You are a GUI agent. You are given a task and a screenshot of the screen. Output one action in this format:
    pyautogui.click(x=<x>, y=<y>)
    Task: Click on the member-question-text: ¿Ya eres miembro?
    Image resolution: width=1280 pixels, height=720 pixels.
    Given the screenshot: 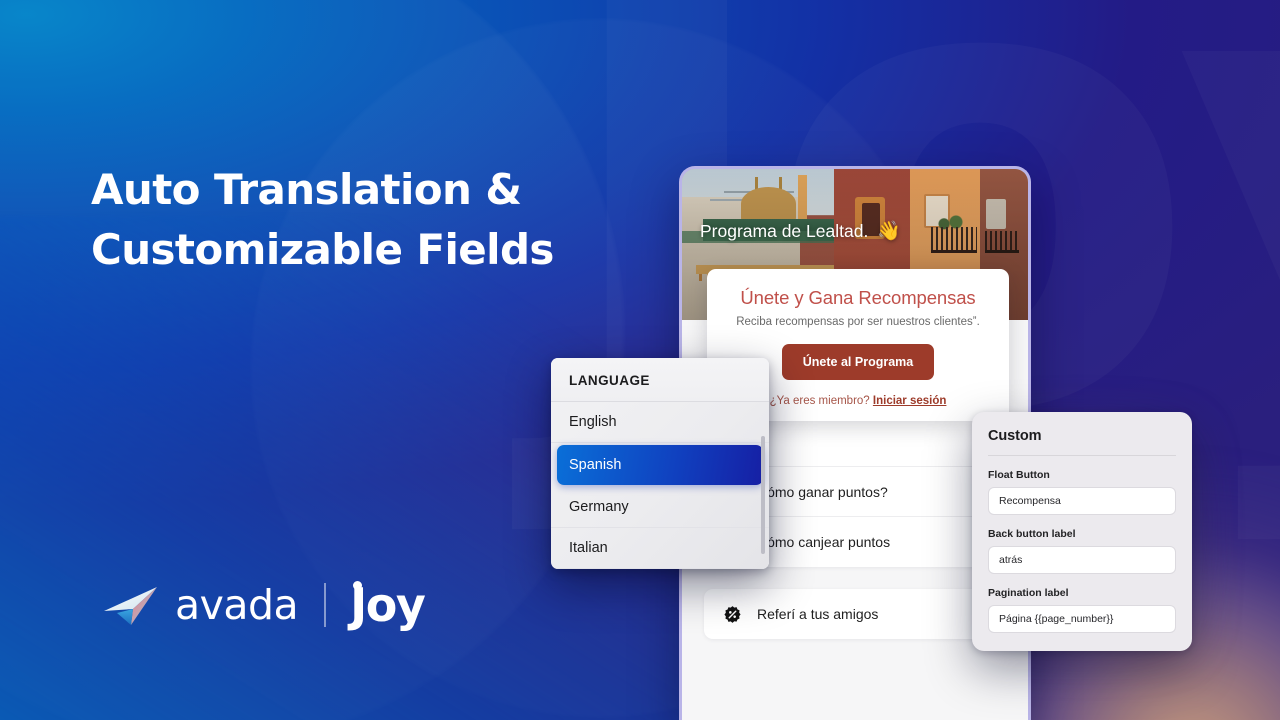 What is the action you would take?
    pyautogui.click(x=819, y=401)
    